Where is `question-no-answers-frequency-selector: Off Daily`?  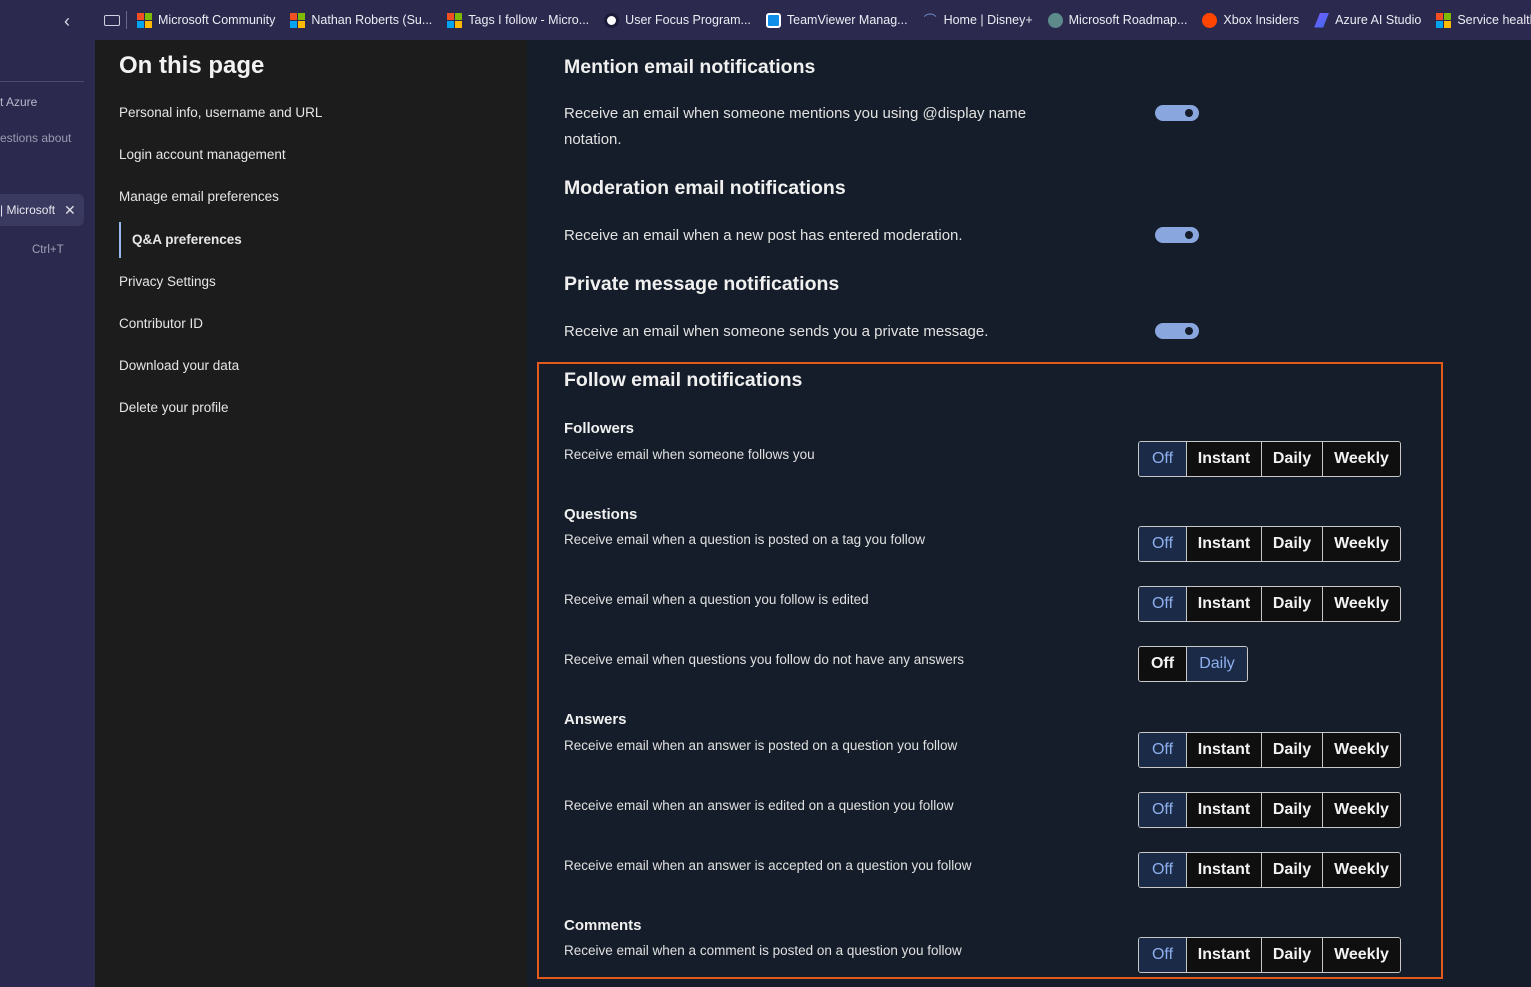 question-no-answers-frequency-selector: Off Daily is located at coordinates (1193, 664).